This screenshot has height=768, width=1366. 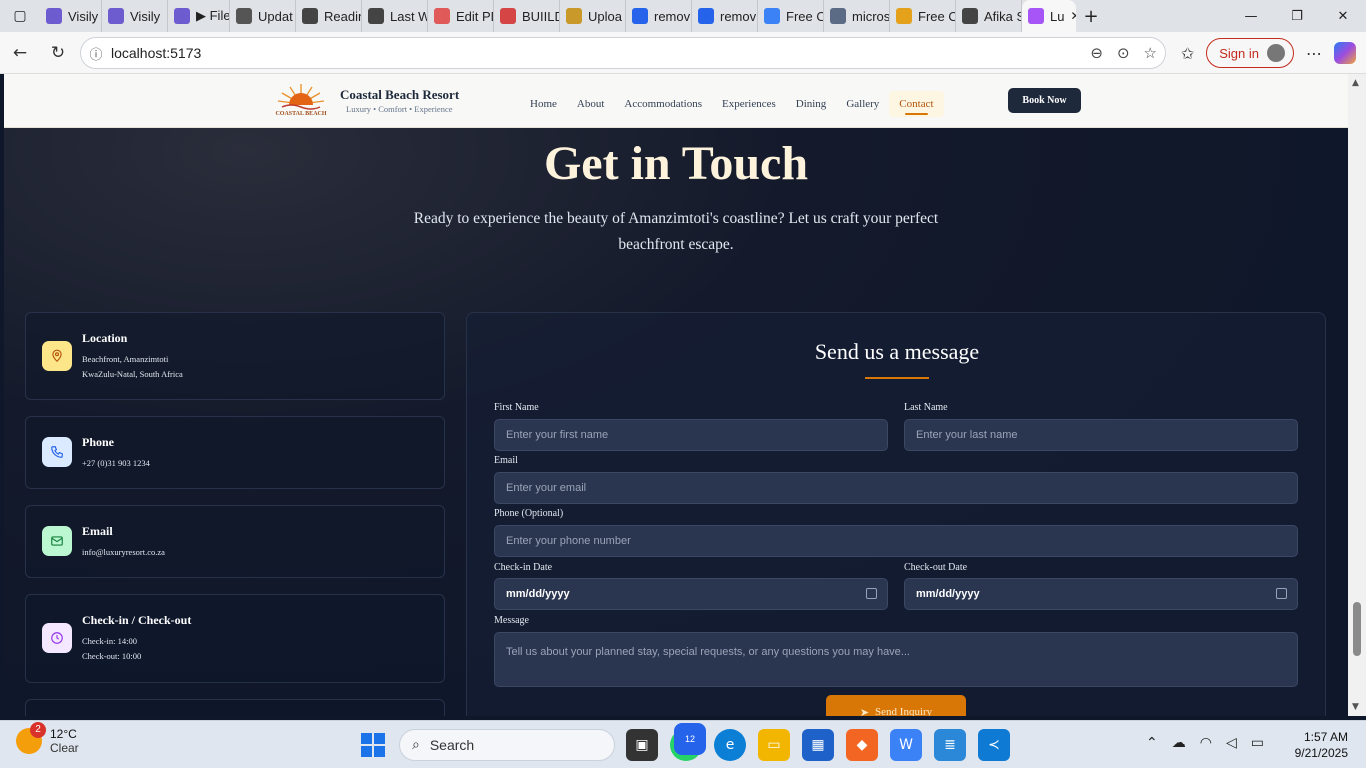 I want to click on nav-accommodations: Accommodations, so click(x=663, y=104).